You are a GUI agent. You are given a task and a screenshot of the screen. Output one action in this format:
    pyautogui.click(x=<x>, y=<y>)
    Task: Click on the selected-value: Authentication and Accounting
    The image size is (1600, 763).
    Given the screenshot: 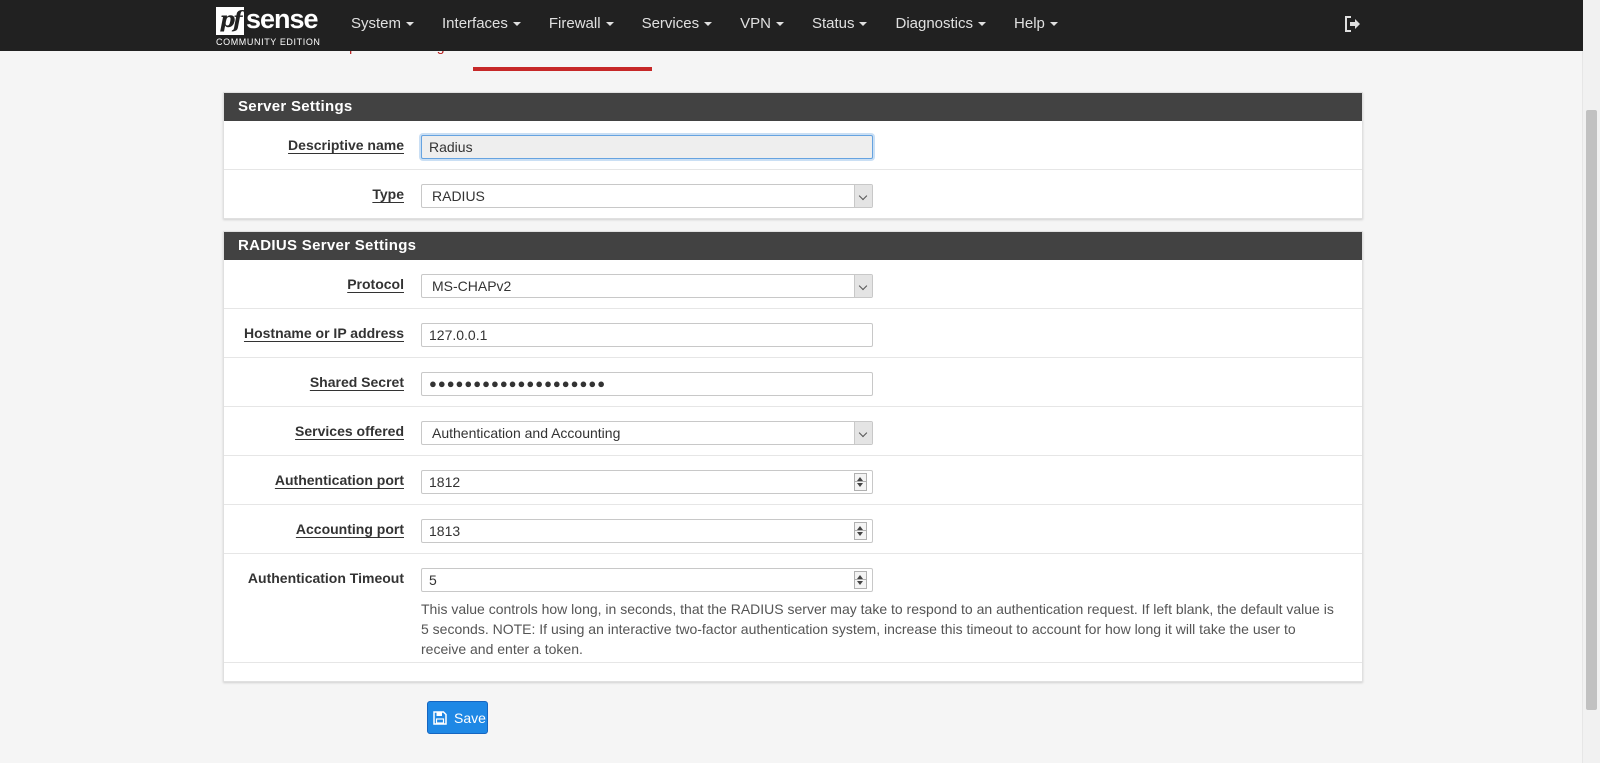 What is the action you would take?
    pyautogui.click(x=526, y=433)
    